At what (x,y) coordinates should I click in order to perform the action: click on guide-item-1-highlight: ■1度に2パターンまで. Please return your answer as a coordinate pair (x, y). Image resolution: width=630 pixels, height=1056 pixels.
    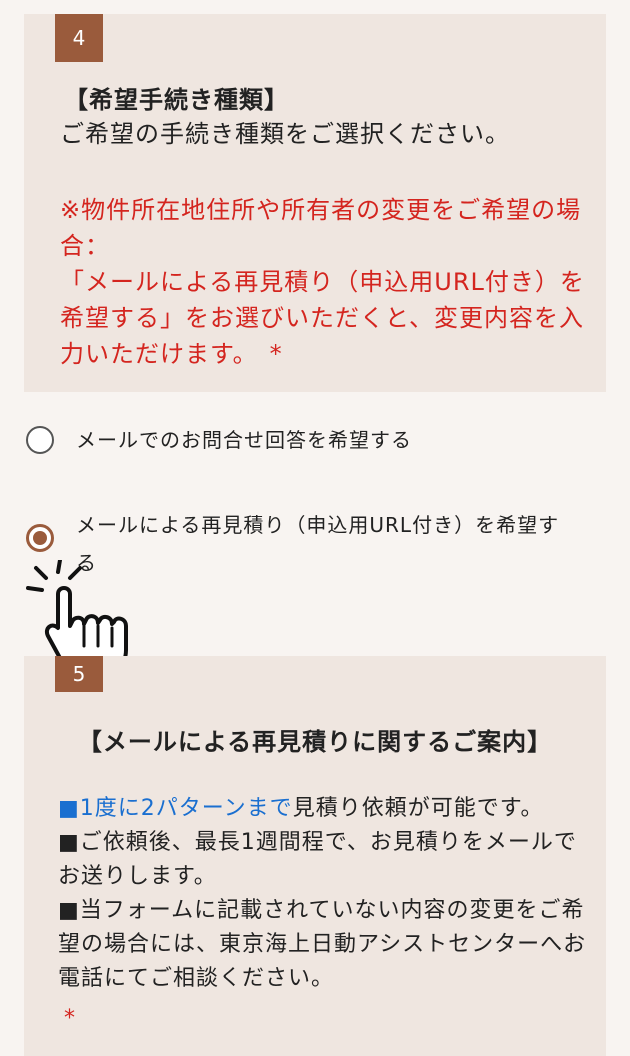
    Looking at the image, I should click on (175, 808).